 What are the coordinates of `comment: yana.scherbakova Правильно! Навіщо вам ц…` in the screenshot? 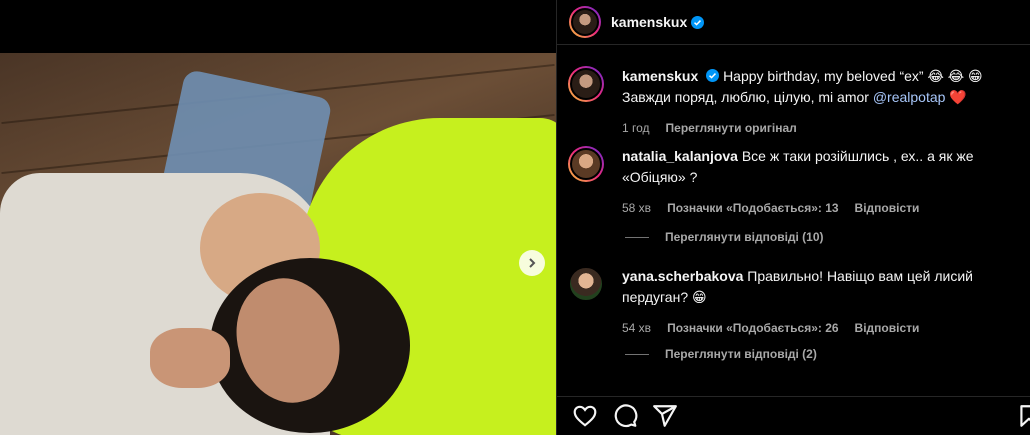 It's located at (798, 302).